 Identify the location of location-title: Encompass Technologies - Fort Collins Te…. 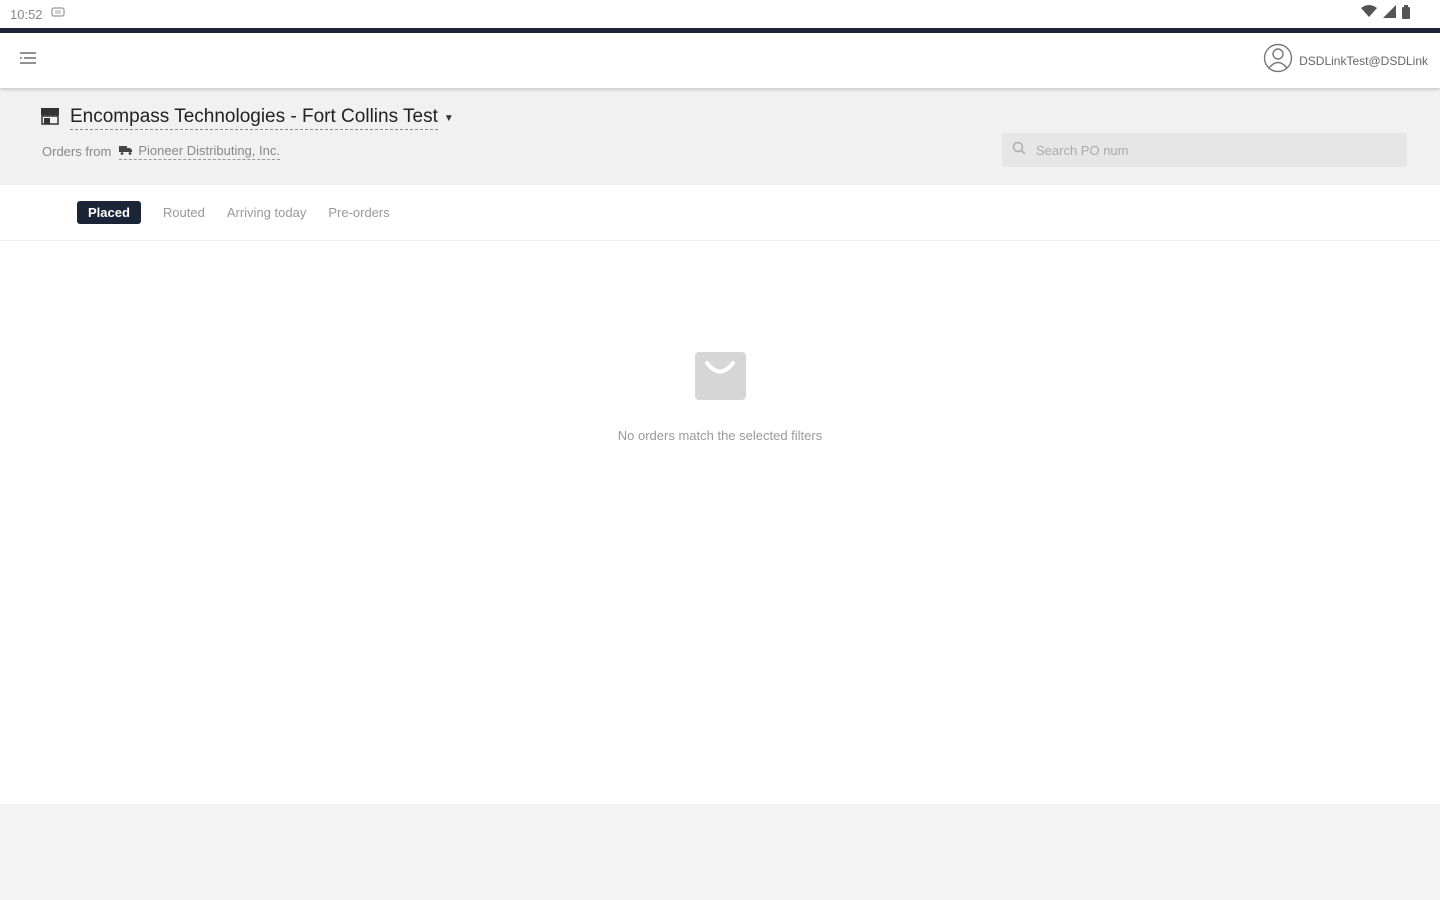
(254, 118).